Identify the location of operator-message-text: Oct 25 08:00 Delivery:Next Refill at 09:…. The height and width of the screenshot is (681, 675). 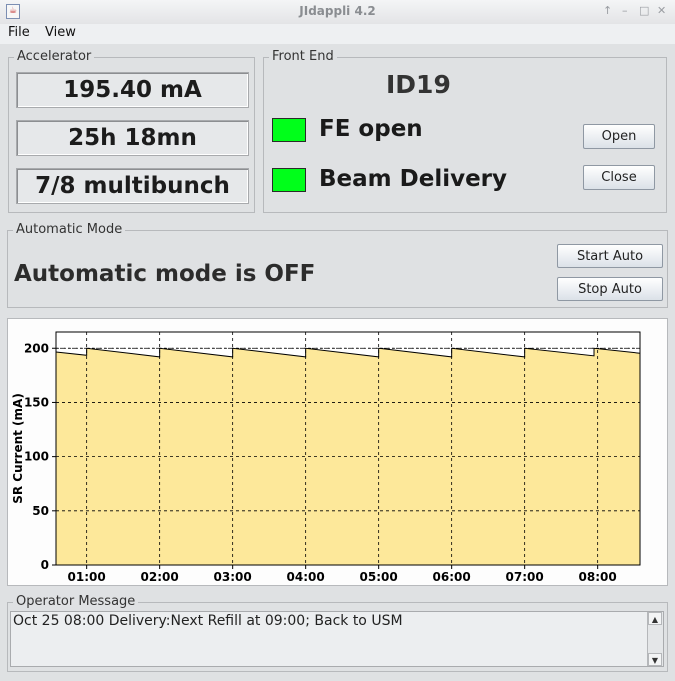
(208, 621).